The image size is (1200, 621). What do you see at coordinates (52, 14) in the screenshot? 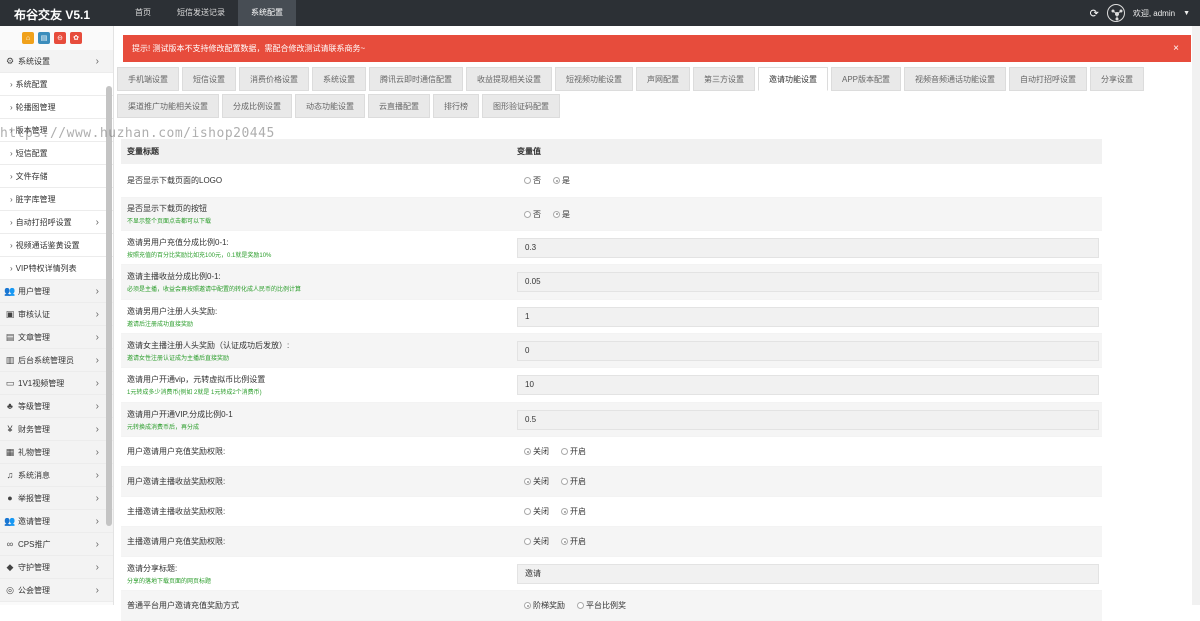
I see `brand-title: 布谷交友 V5.1` at bounding box center [52, 14].